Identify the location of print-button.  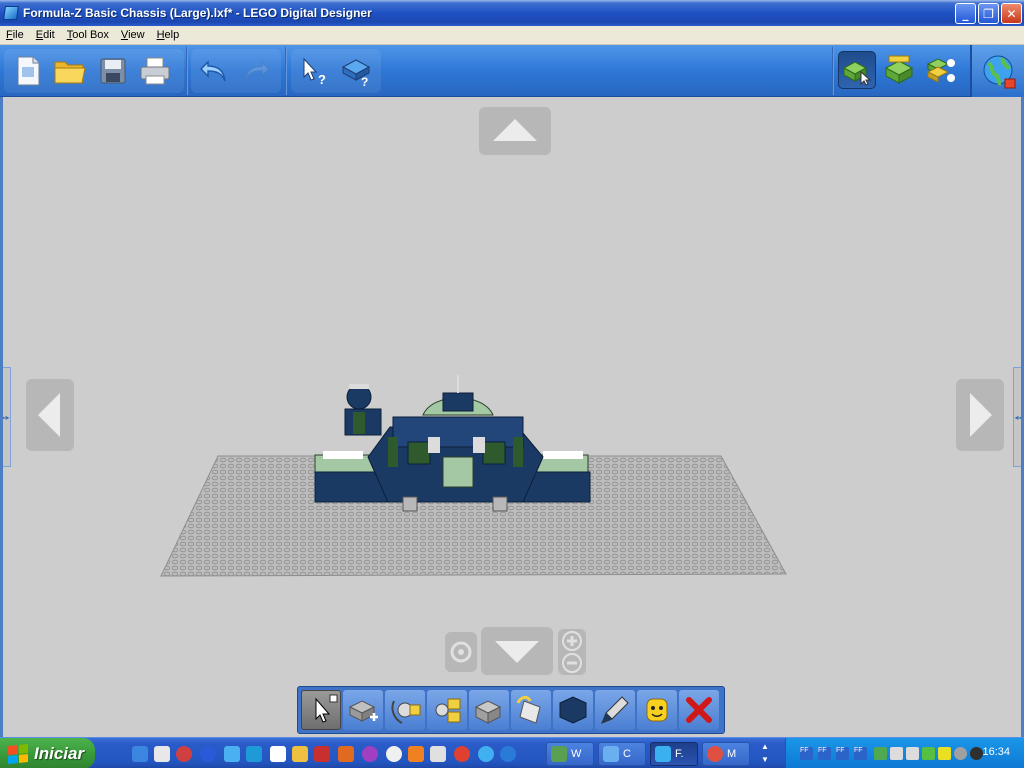
(155, 71).